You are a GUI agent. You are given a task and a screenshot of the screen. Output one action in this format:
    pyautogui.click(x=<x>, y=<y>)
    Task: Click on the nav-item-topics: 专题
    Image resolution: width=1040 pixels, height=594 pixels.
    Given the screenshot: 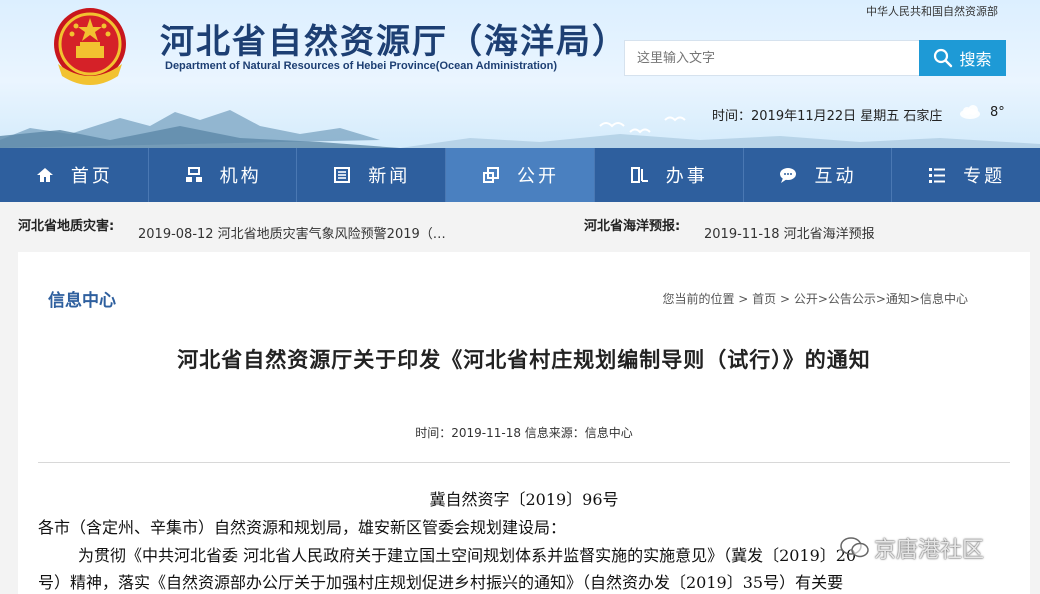 What is the action you would take?
    pyautogui.click(x=966, y=175)
    